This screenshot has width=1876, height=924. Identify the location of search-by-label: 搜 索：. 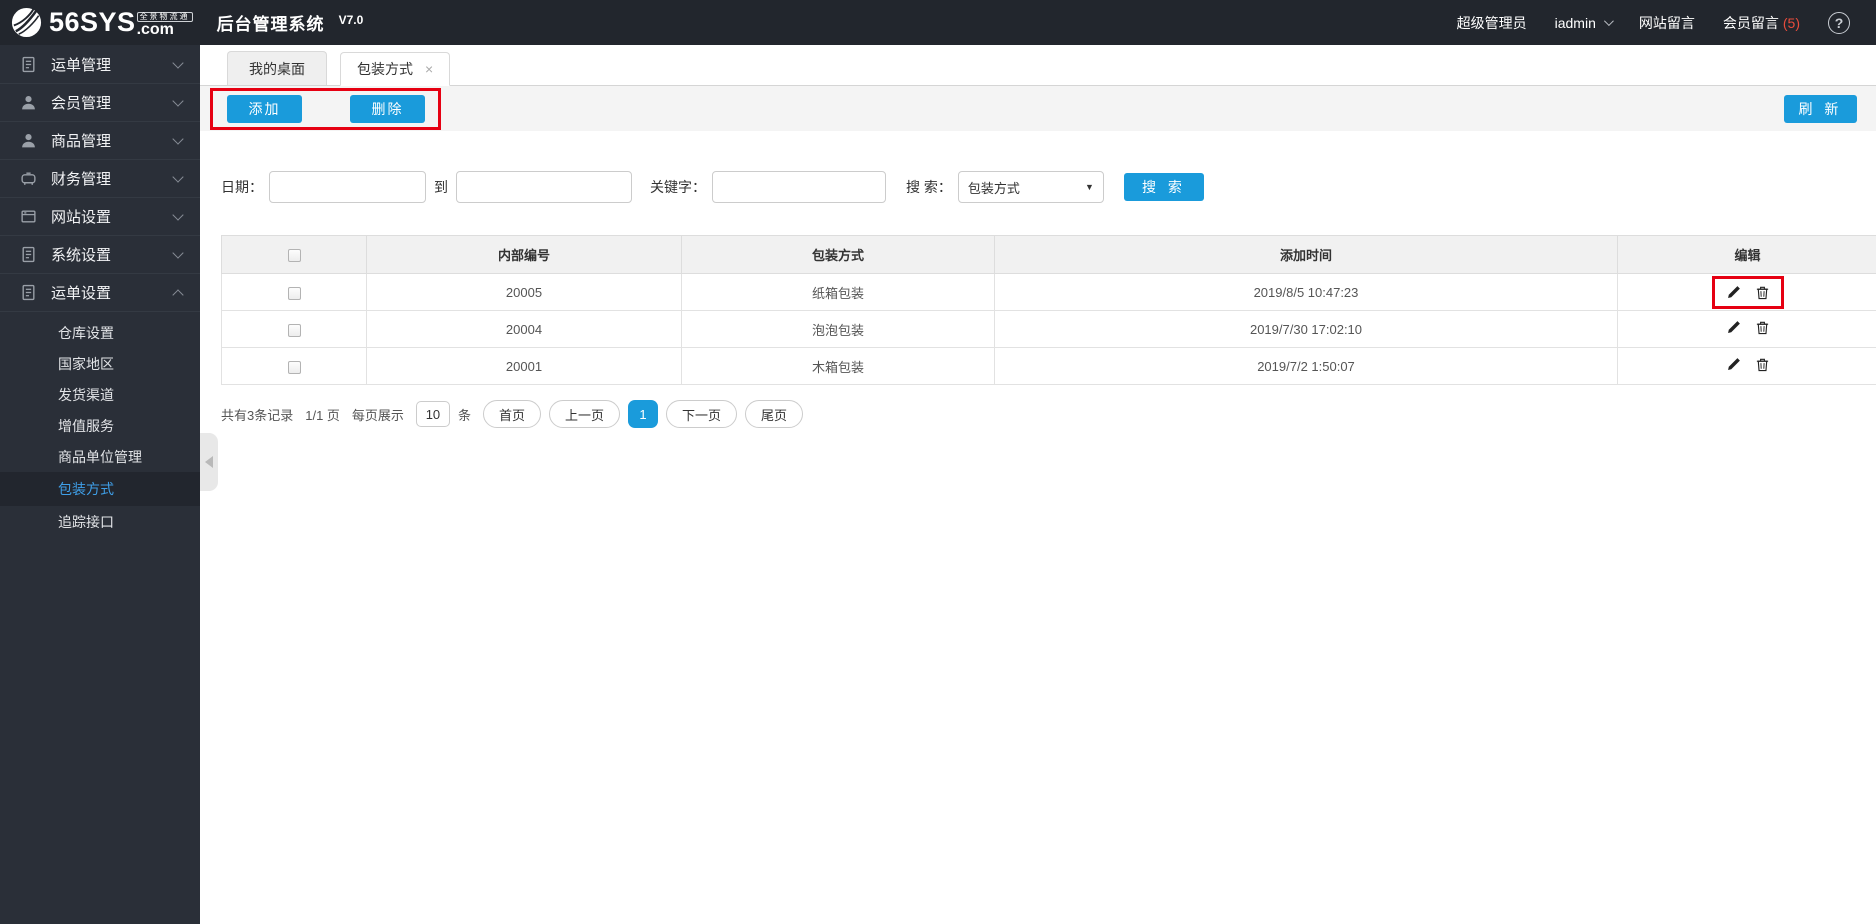
(929, 187).